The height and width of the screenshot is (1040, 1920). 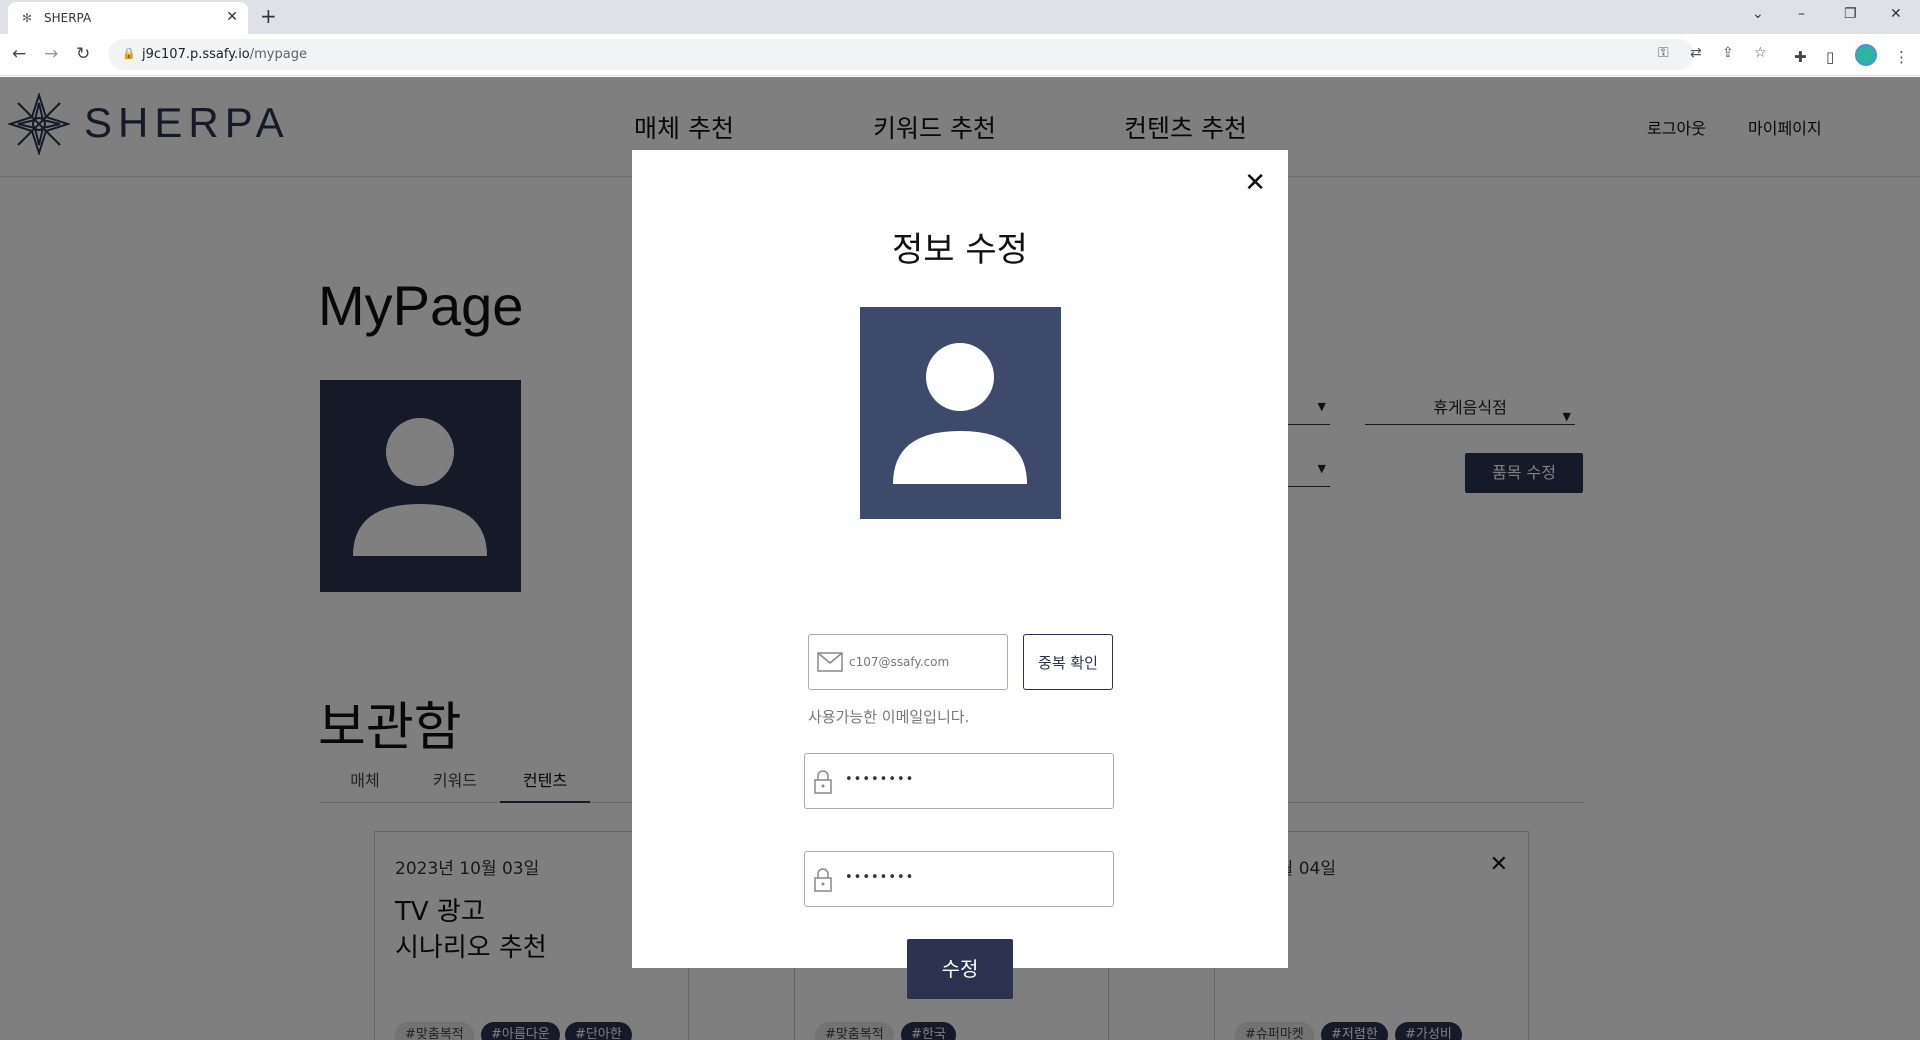 I want to click on email-field: c107@ssafy.com, so click(x=908, y=662).